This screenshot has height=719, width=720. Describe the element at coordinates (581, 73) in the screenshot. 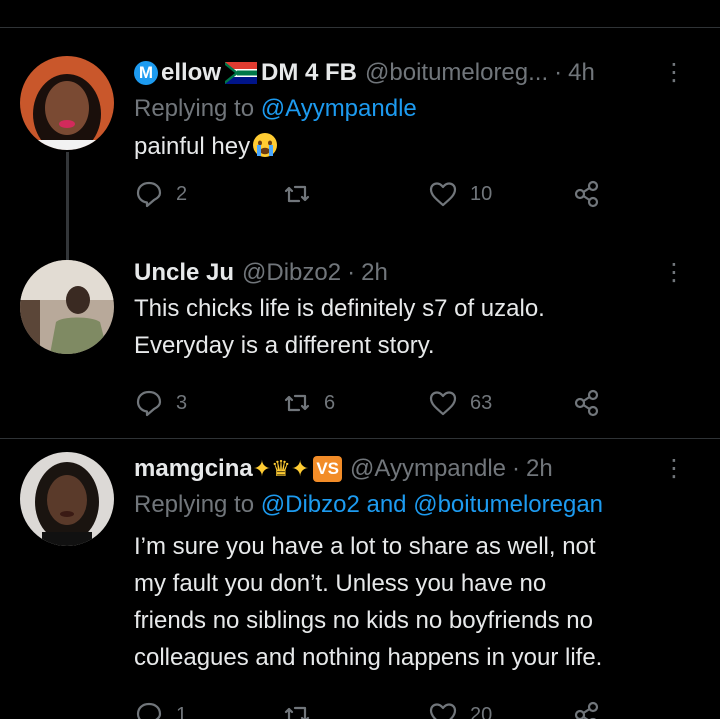

I see `timestamp: 4h` at that location.